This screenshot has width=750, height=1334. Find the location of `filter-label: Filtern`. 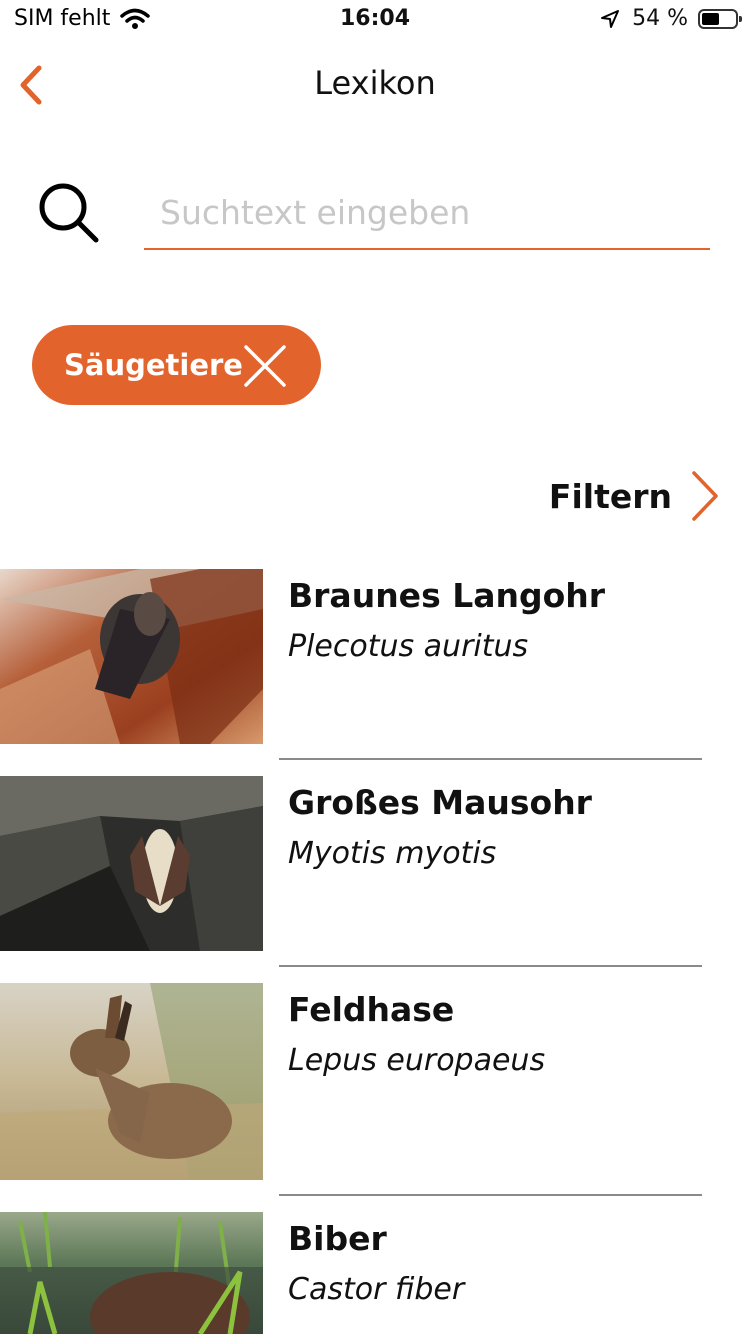

filter-label: Filtern is located at coordinates (610, 496).